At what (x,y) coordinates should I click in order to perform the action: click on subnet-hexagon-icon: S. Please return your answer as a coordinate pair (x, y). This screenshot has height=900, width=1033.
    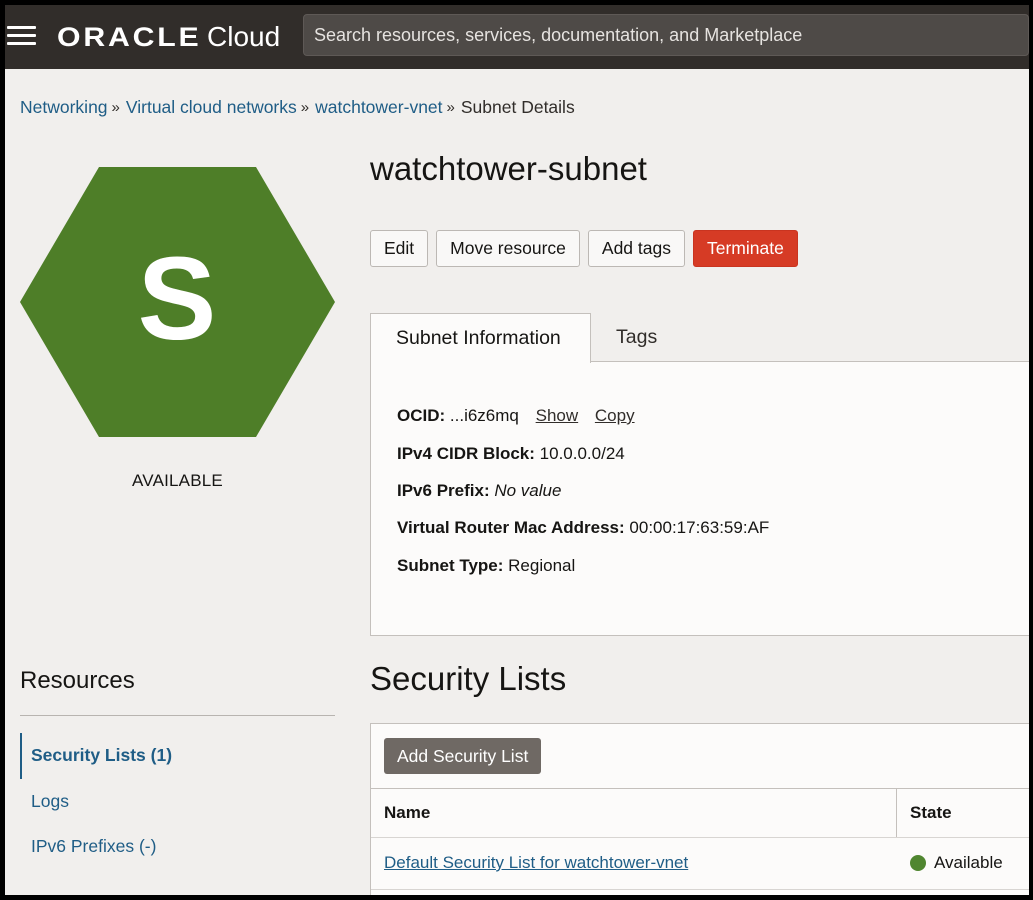
    Looking at the image, I should click on (177, 302).